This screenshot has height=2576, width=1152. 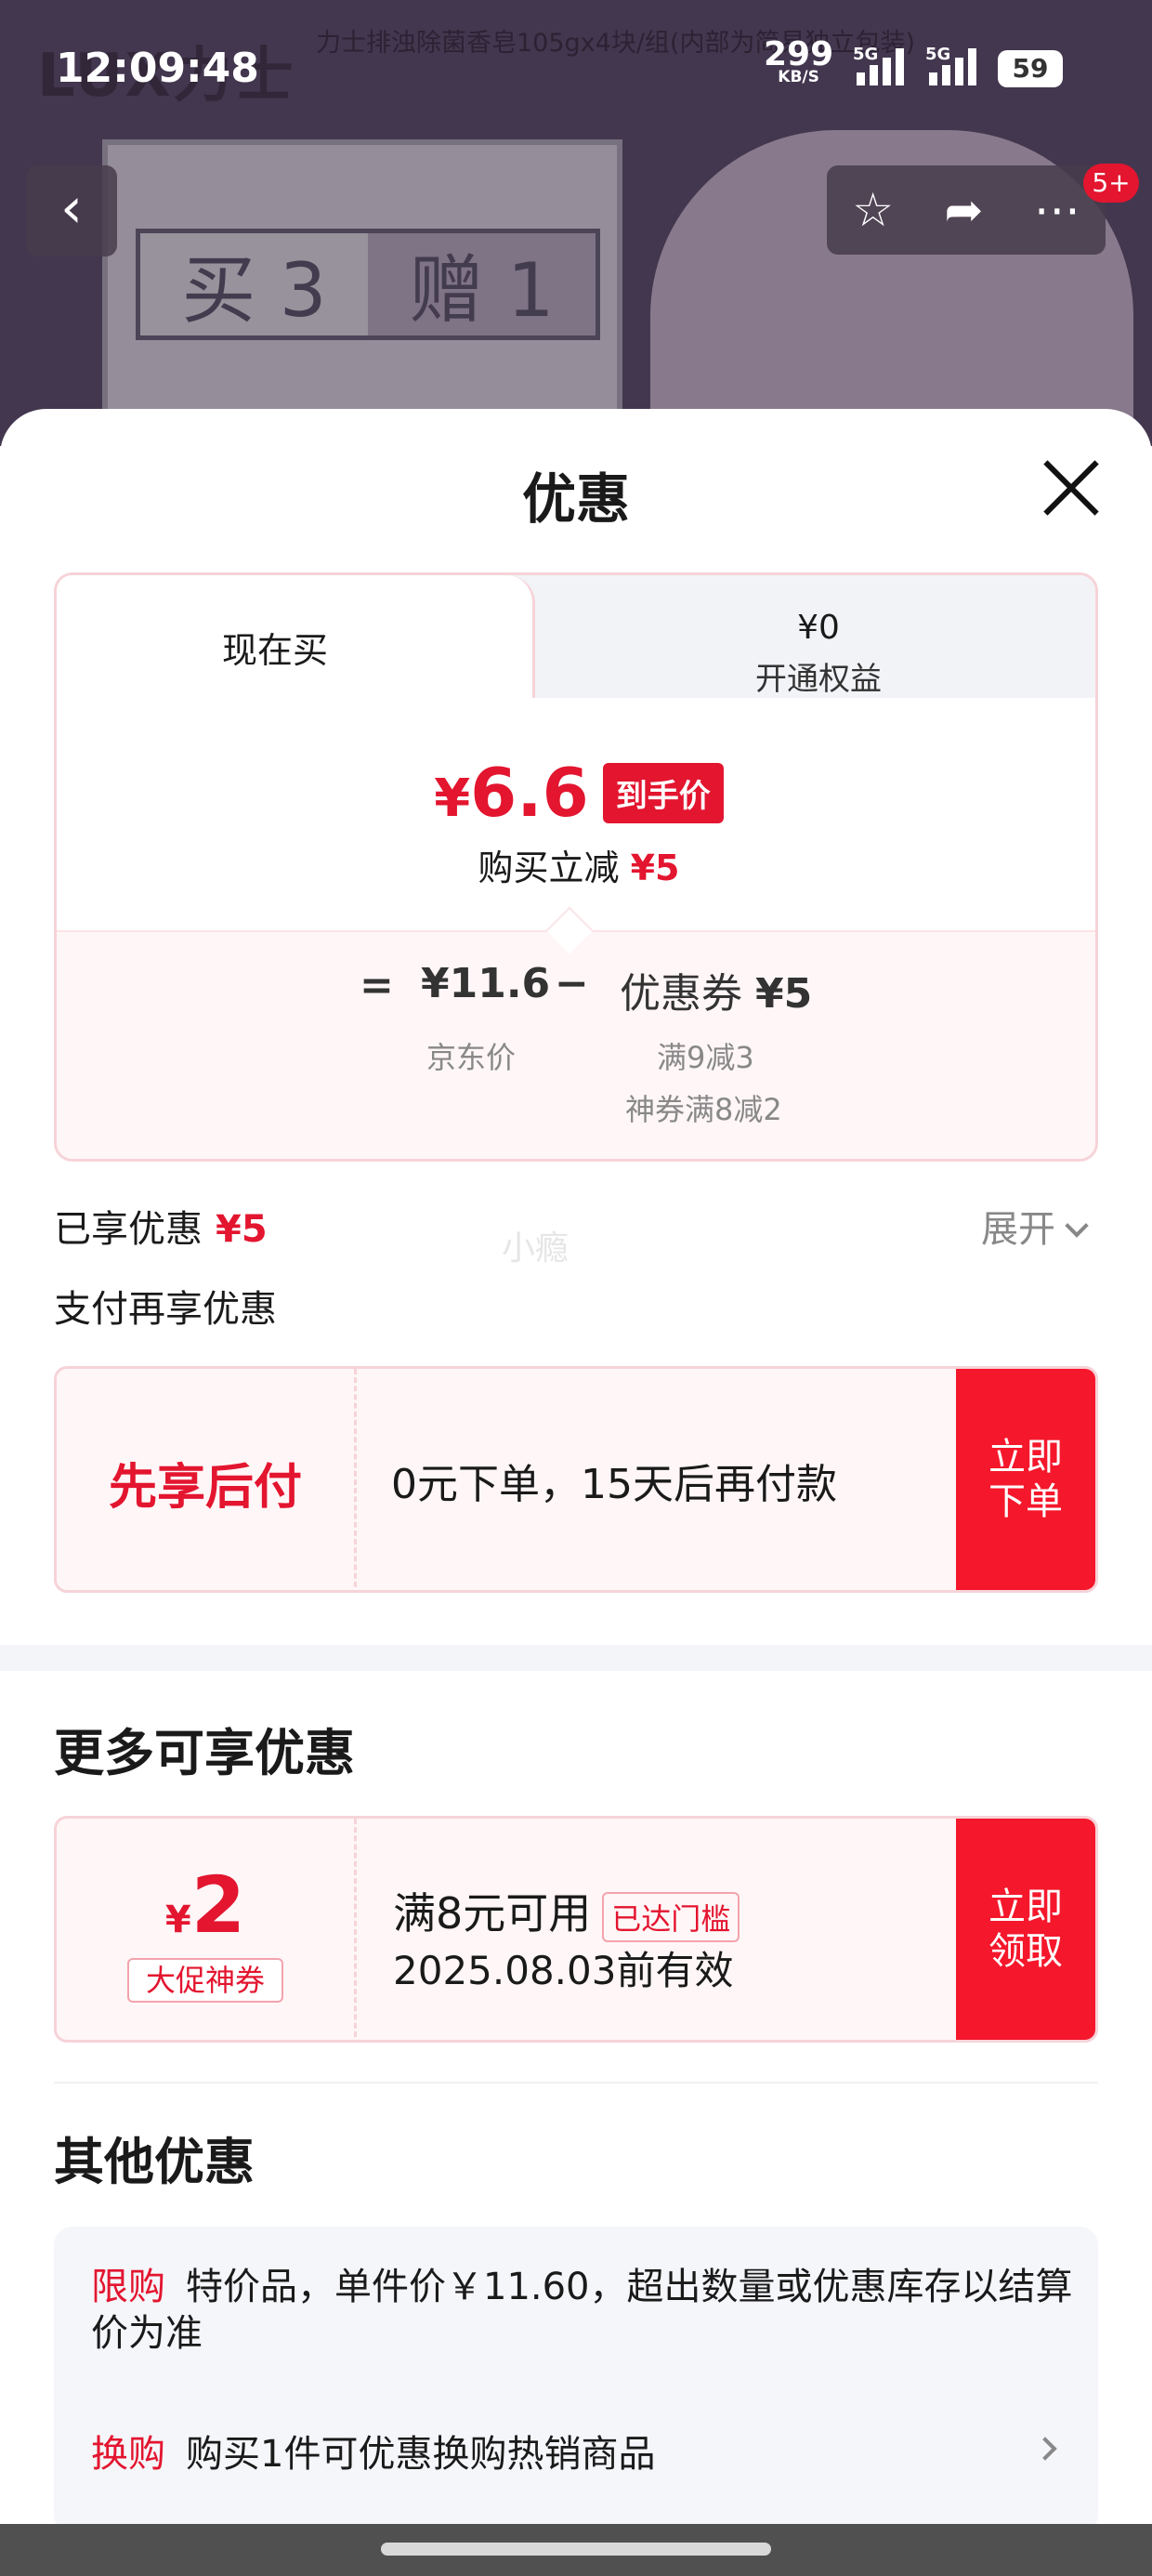 I want to click on coupon-value: 2, so click(x=218, y=1905).